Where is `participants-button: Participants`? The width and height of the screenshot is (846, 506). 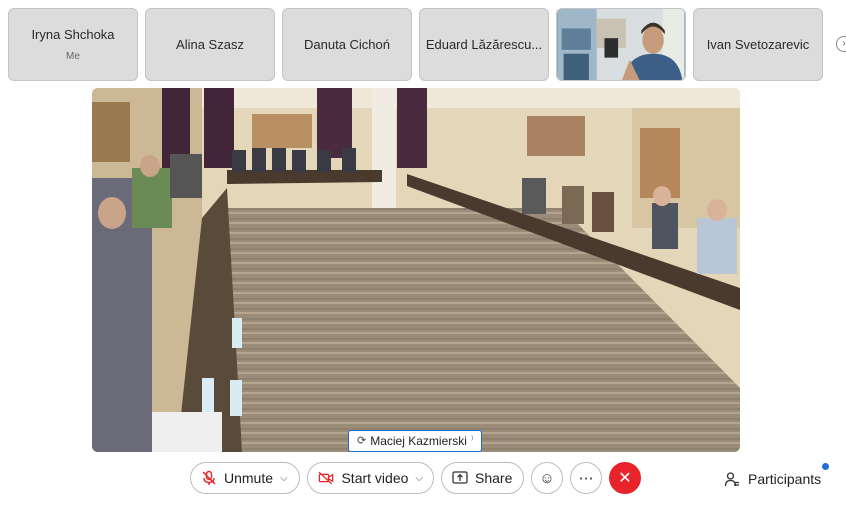 participants-button: Participants is located at coordinates (772, 479).